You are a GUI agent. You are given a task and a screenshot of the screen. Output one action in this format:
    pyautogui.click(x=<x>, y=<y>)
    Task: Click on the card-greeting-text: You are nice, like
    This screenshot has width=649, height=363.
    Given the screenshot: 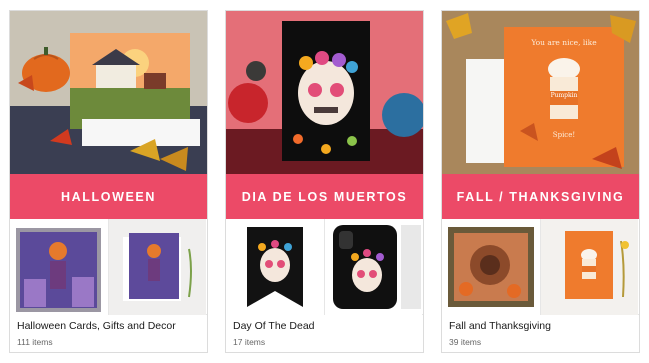 What is the action you would take?
    pyautogui.click(x=563, y=42)
    